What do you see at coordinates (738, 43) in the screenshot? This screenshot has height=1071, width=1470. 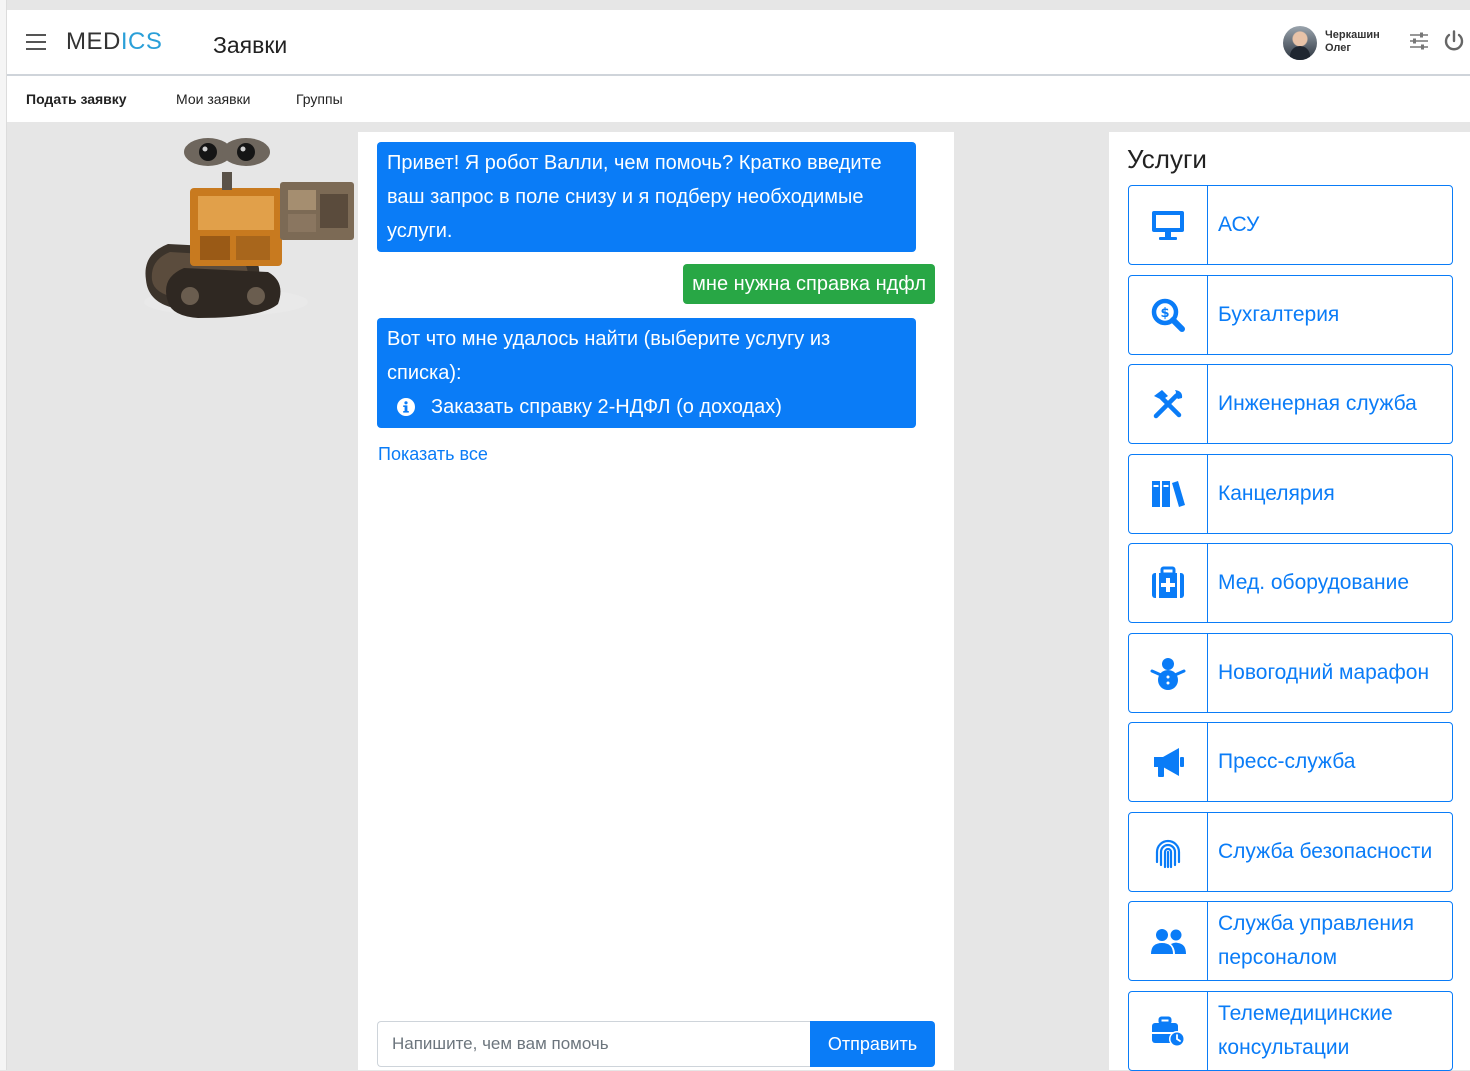 I see `top-header: MEDICS Заявки Черкашин Олег` at bounding box center [738, 43].